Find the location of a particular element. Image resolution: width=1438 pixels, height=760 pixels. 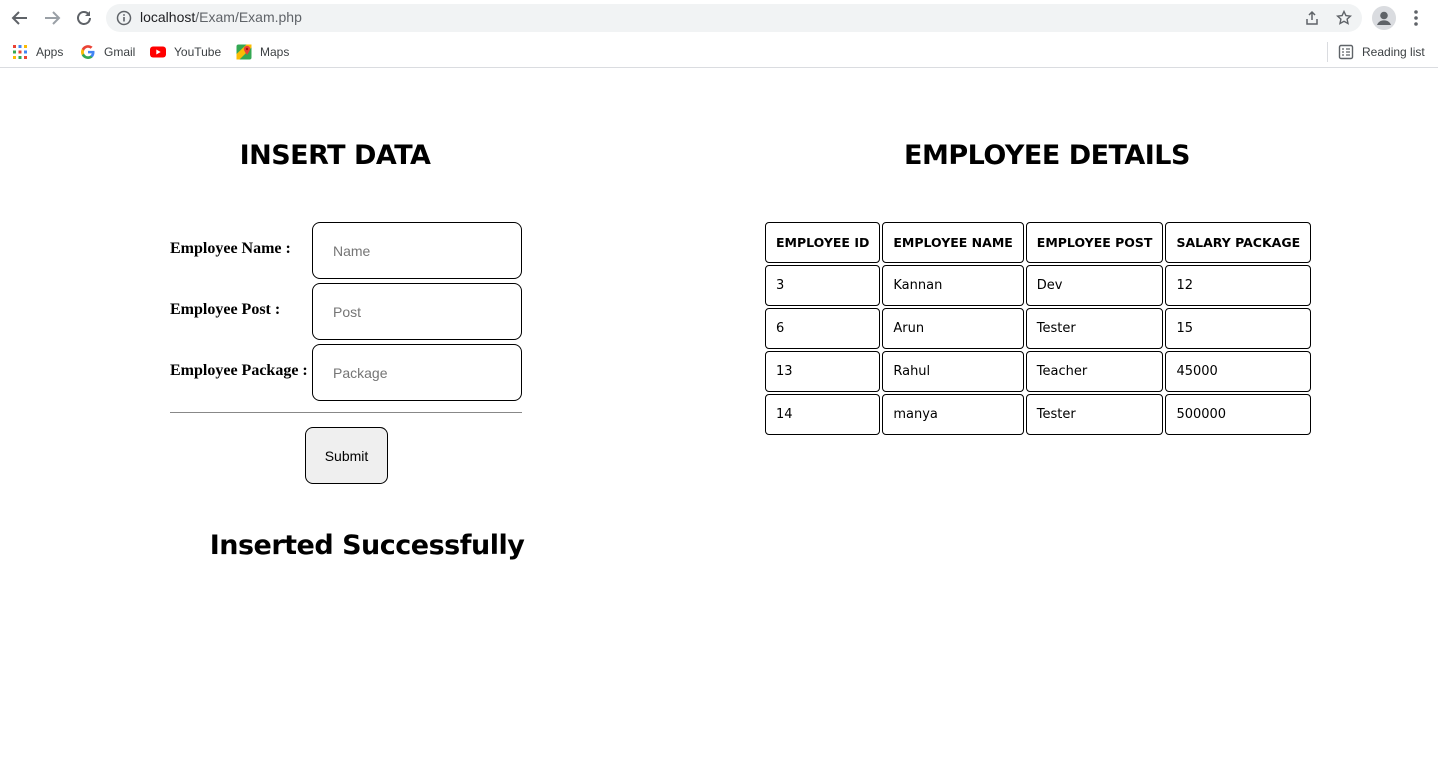

bookmark-maps: Maps is located at coordinates (262, 52).